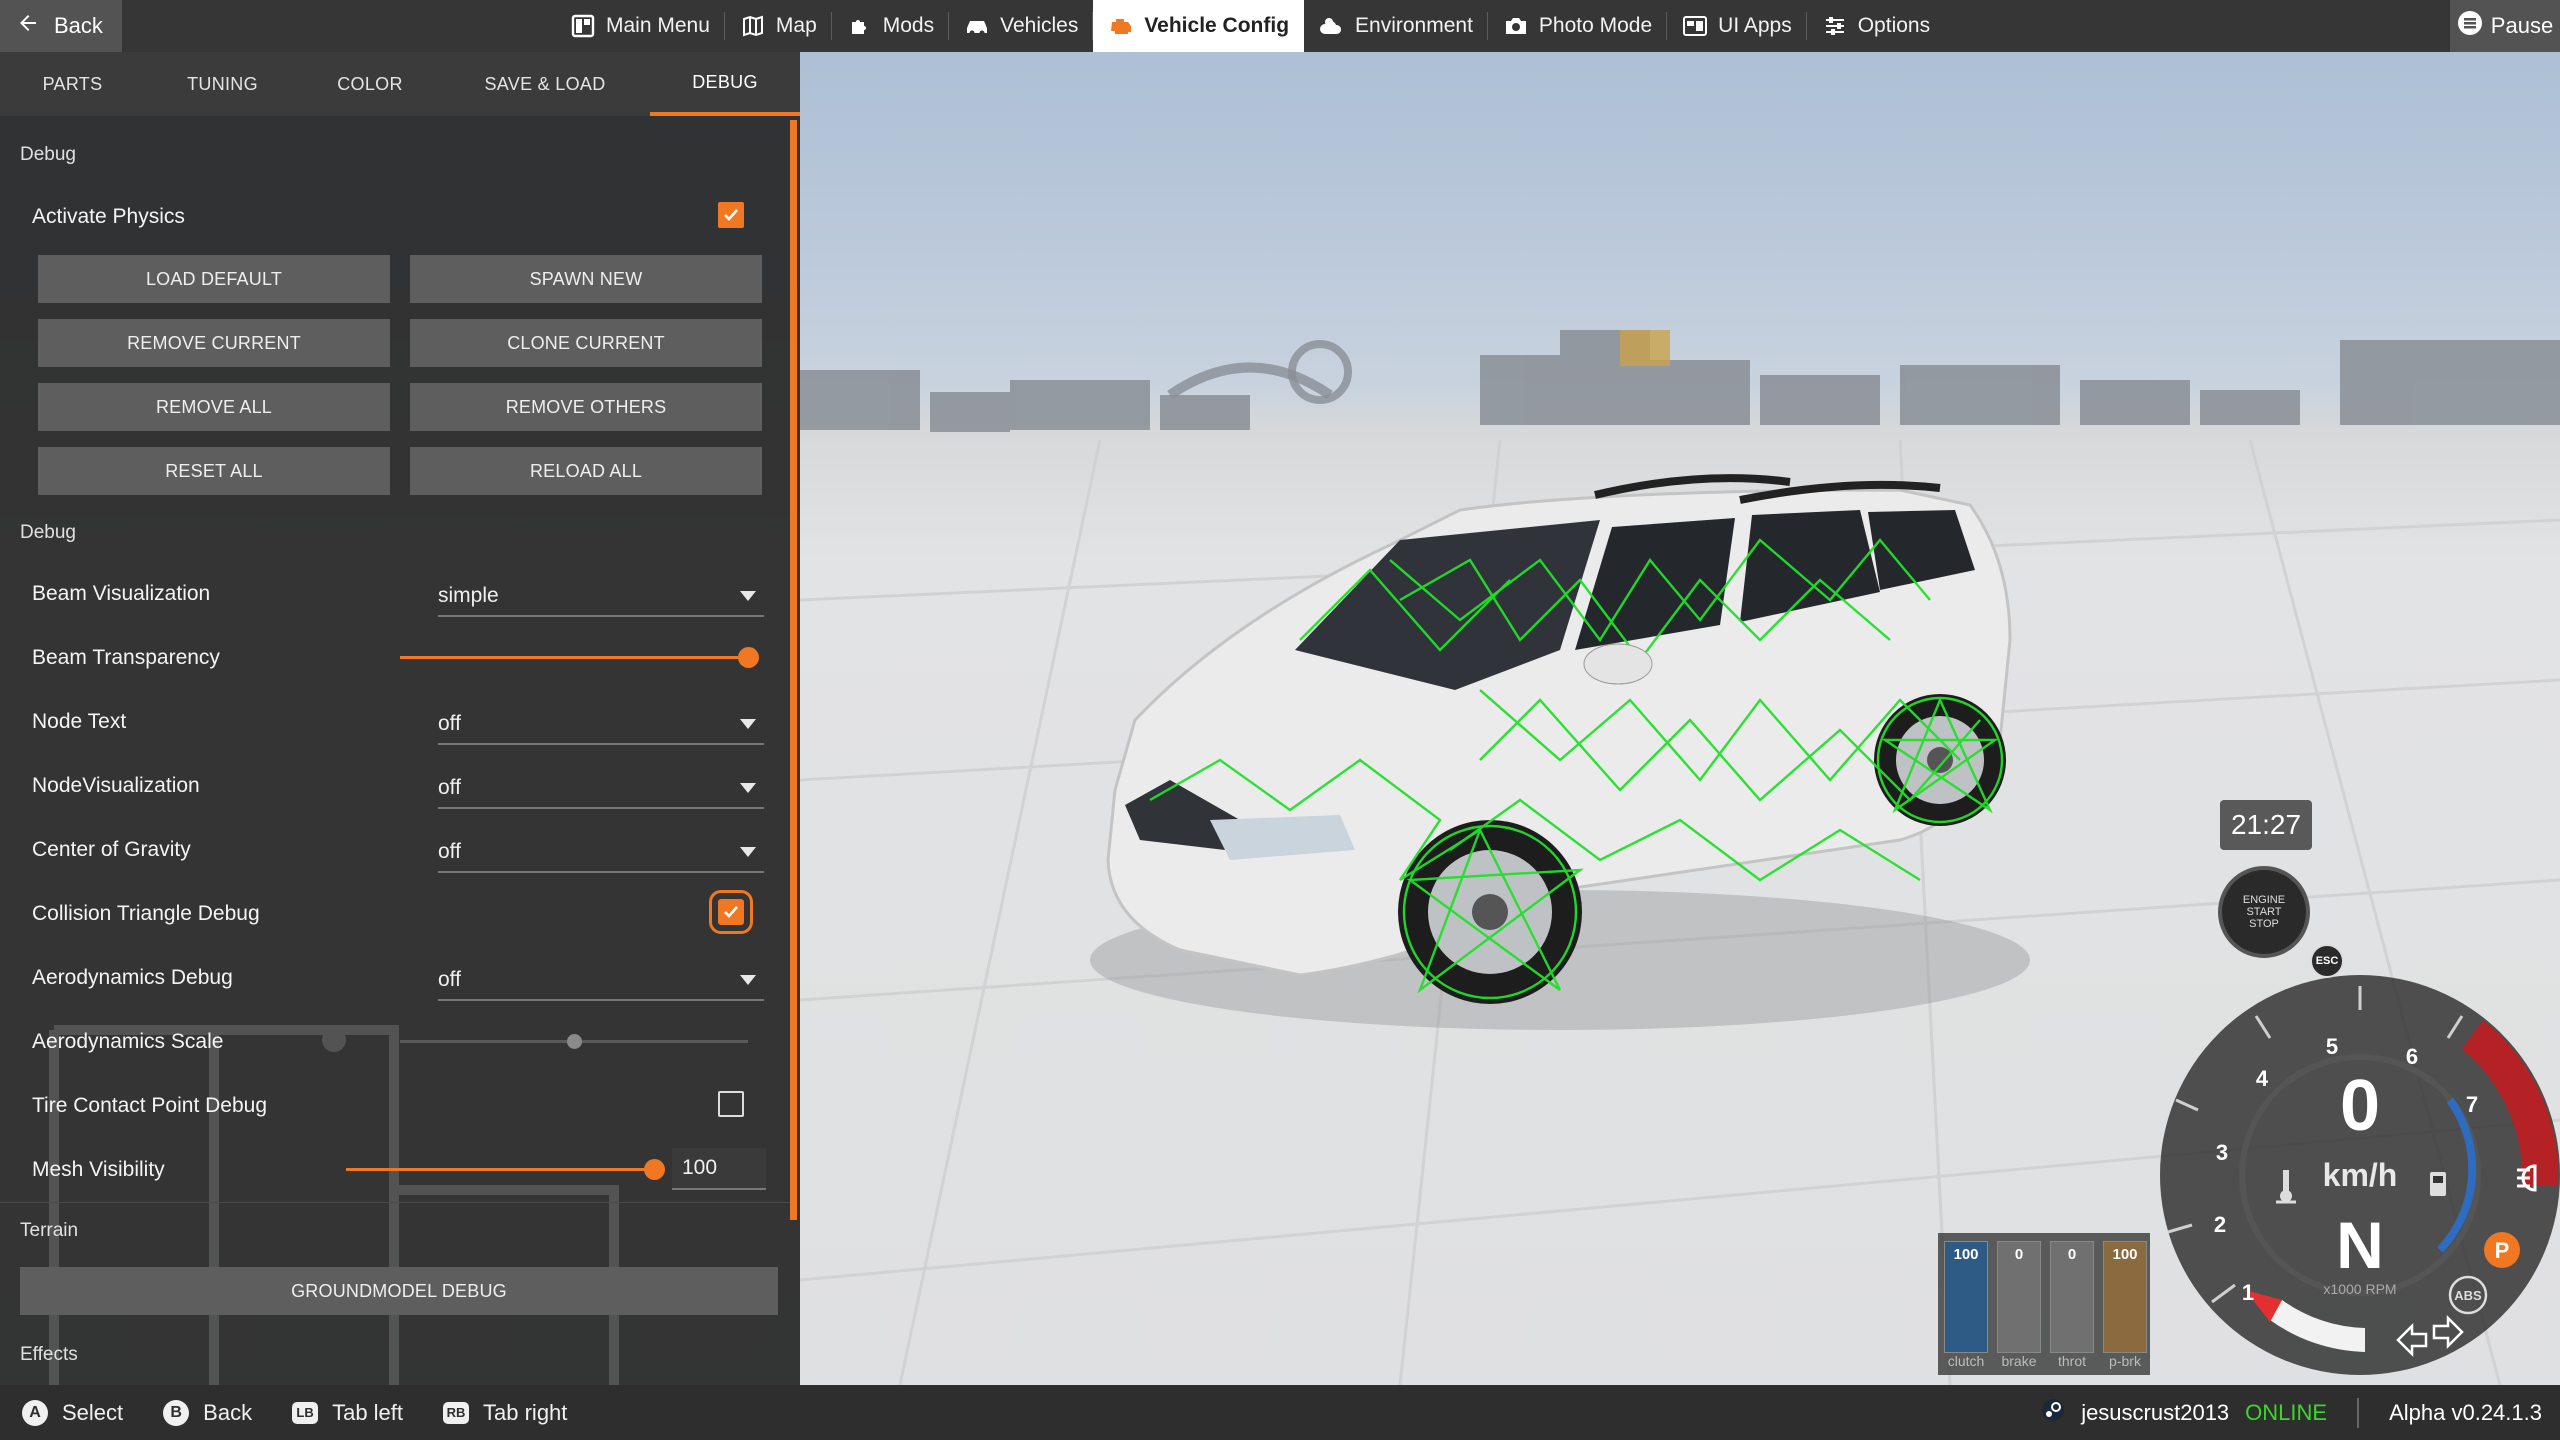 This screenshot has height=1440, width=2560. I want to click on gear-indicator: N, so click(2360, 1245).